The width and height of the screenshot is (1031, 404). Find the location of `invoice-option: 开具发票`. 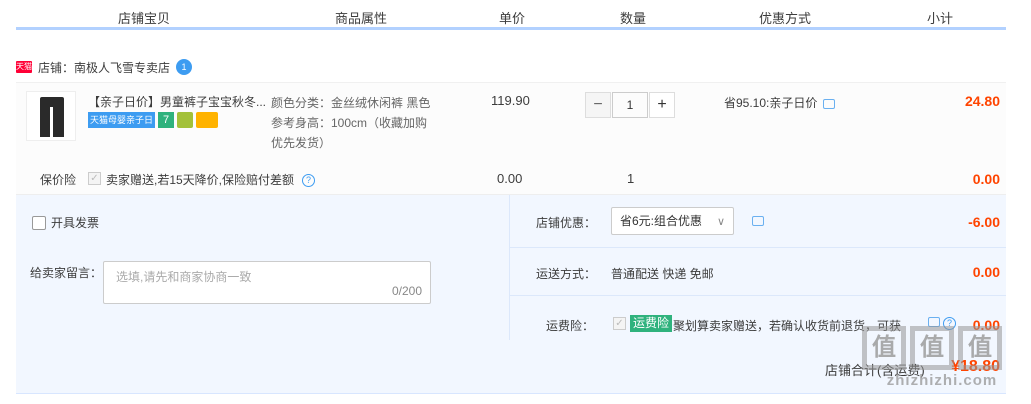

invoice-option: 开具发票 is located at coordinates (65, 222).